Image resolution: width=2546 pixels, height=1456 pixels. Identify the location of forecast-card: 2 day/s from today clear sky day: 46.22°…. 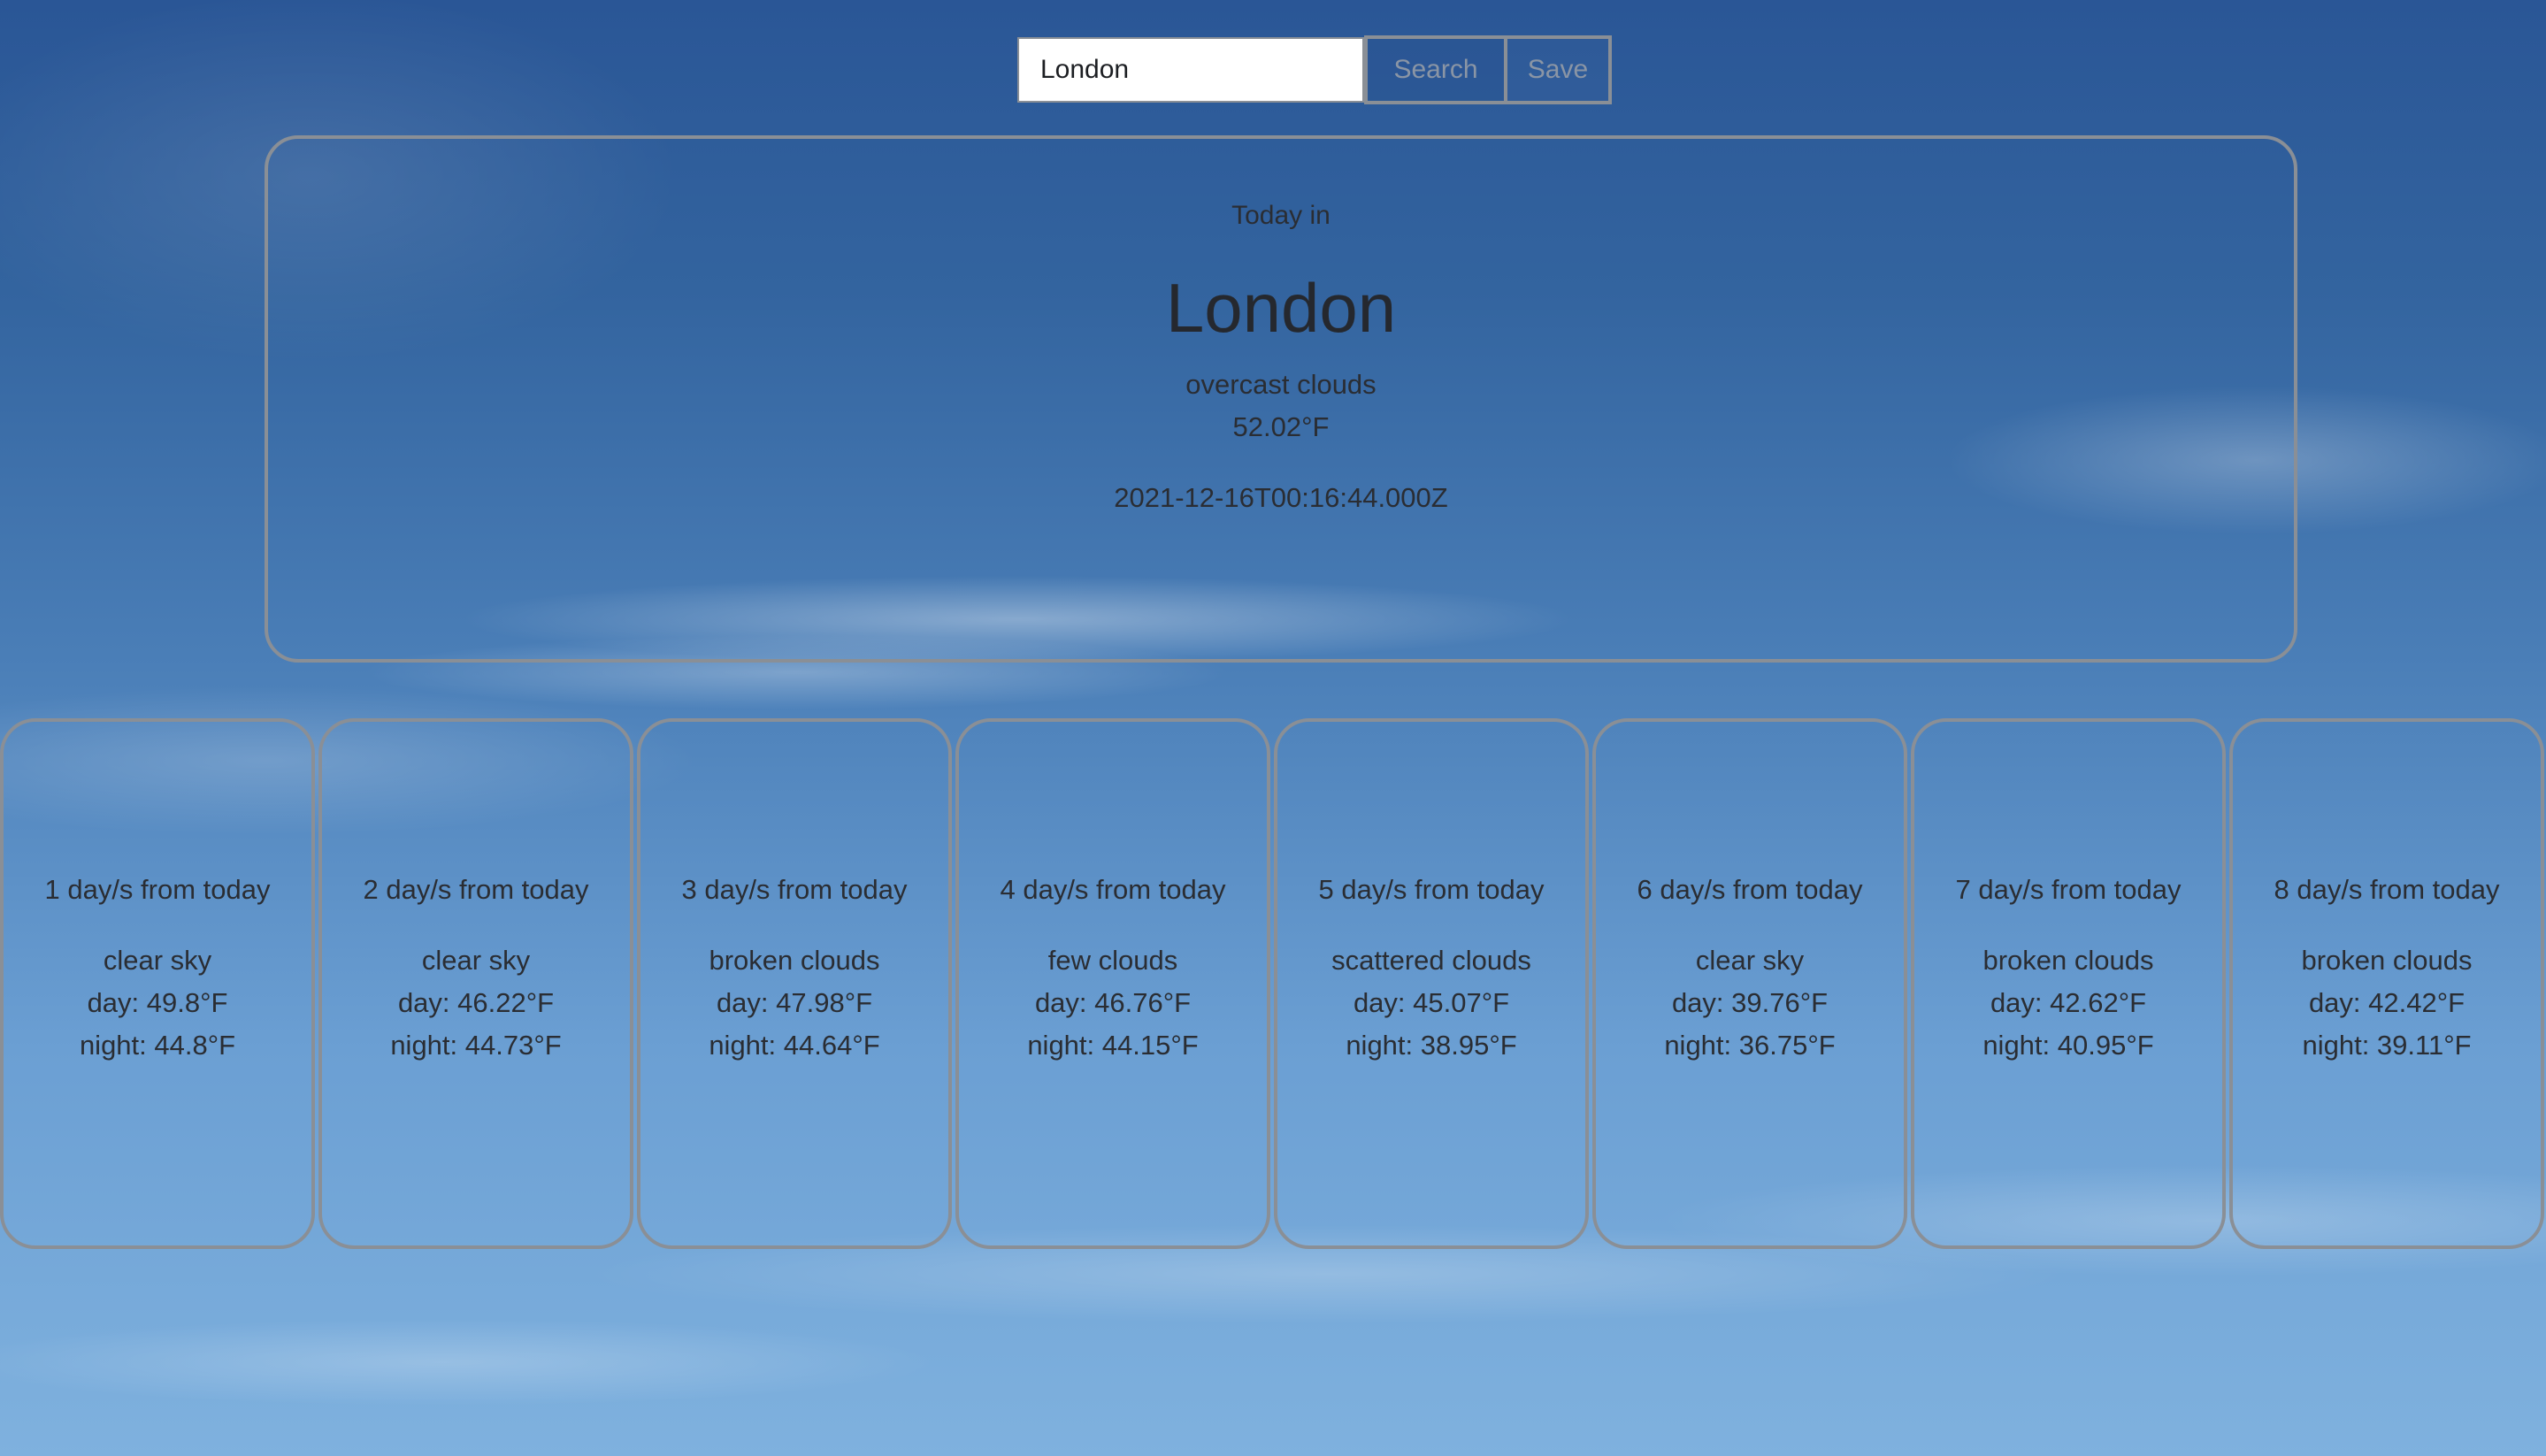
(475, 983).